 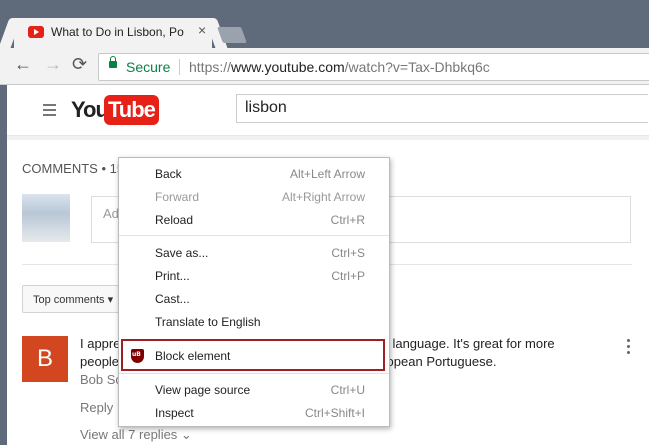 What do you see at coordinates (3, 265) in the screenshot?
I see `window-edge` at bounding box center [3, 265].